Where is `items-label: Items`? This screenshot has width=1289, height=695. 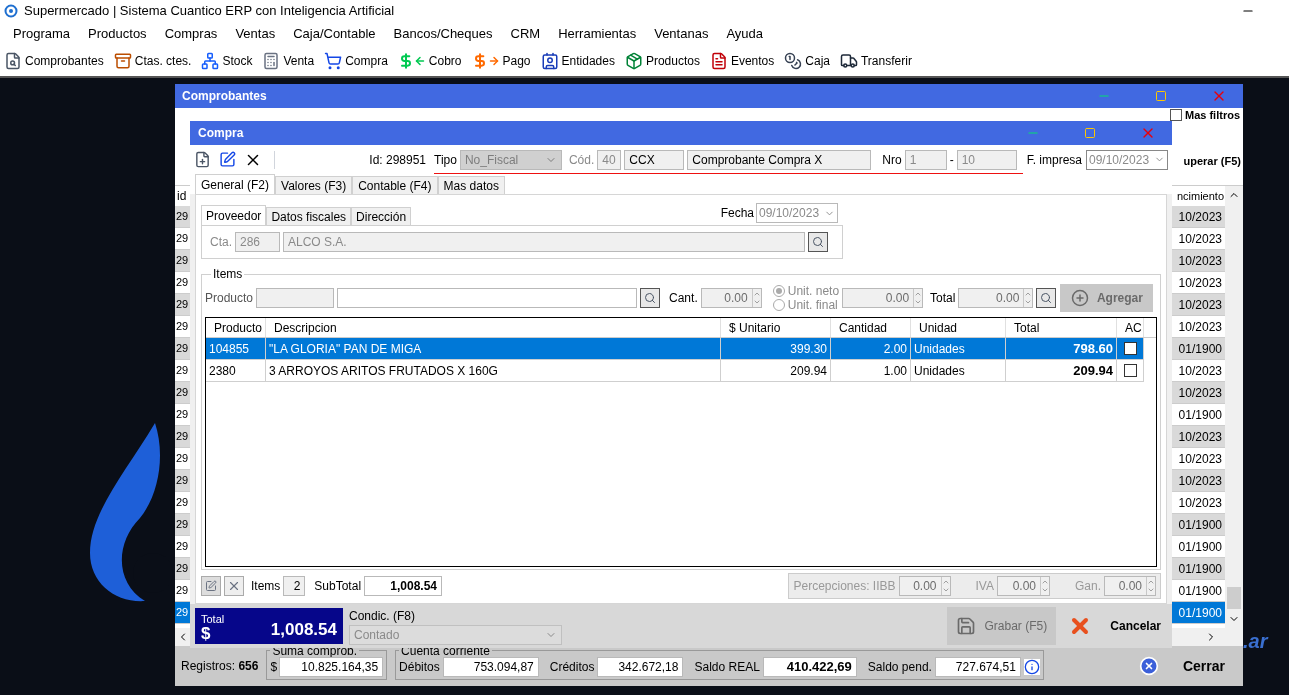 items-label: Items is located at coordinates (266, 586).